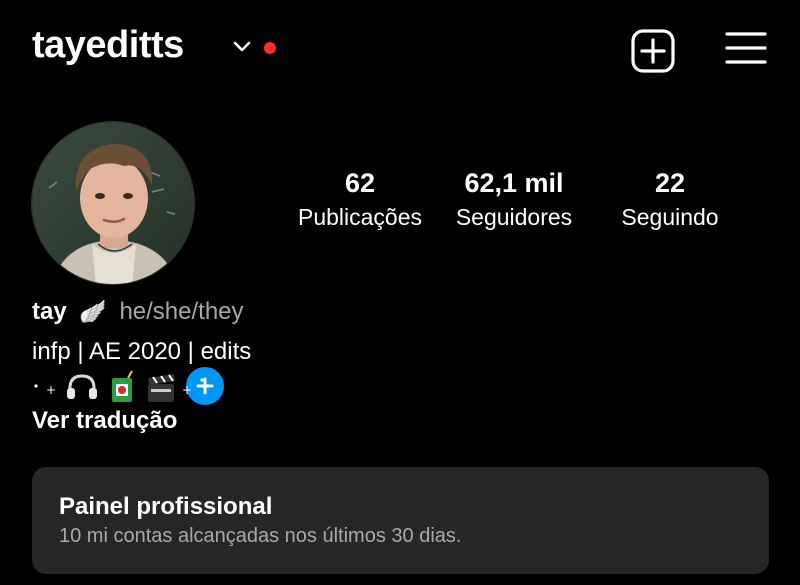 The image size is (800, 585). I want to click on profile-avatar-container, so click(129, 265).